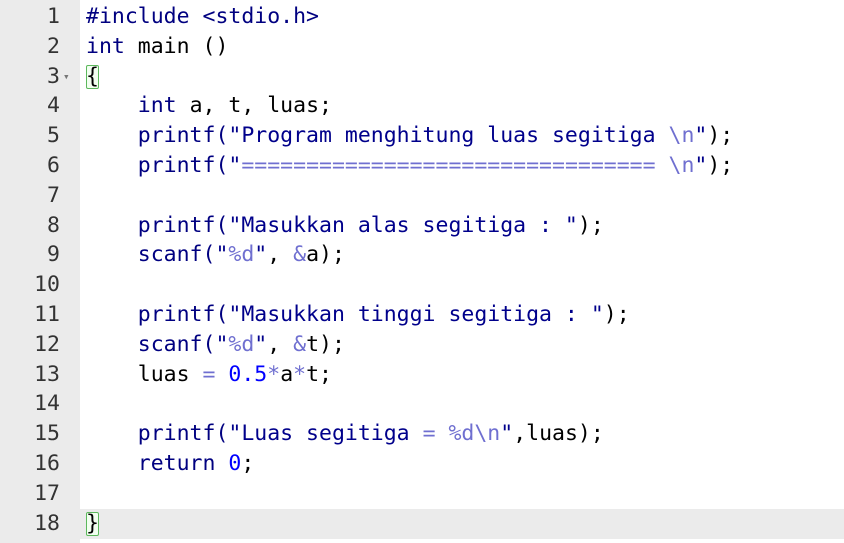  What do you see at coordinates (53, 165) in the screenshot?
I see `line-number: 6` at bounding box center [53, 165].